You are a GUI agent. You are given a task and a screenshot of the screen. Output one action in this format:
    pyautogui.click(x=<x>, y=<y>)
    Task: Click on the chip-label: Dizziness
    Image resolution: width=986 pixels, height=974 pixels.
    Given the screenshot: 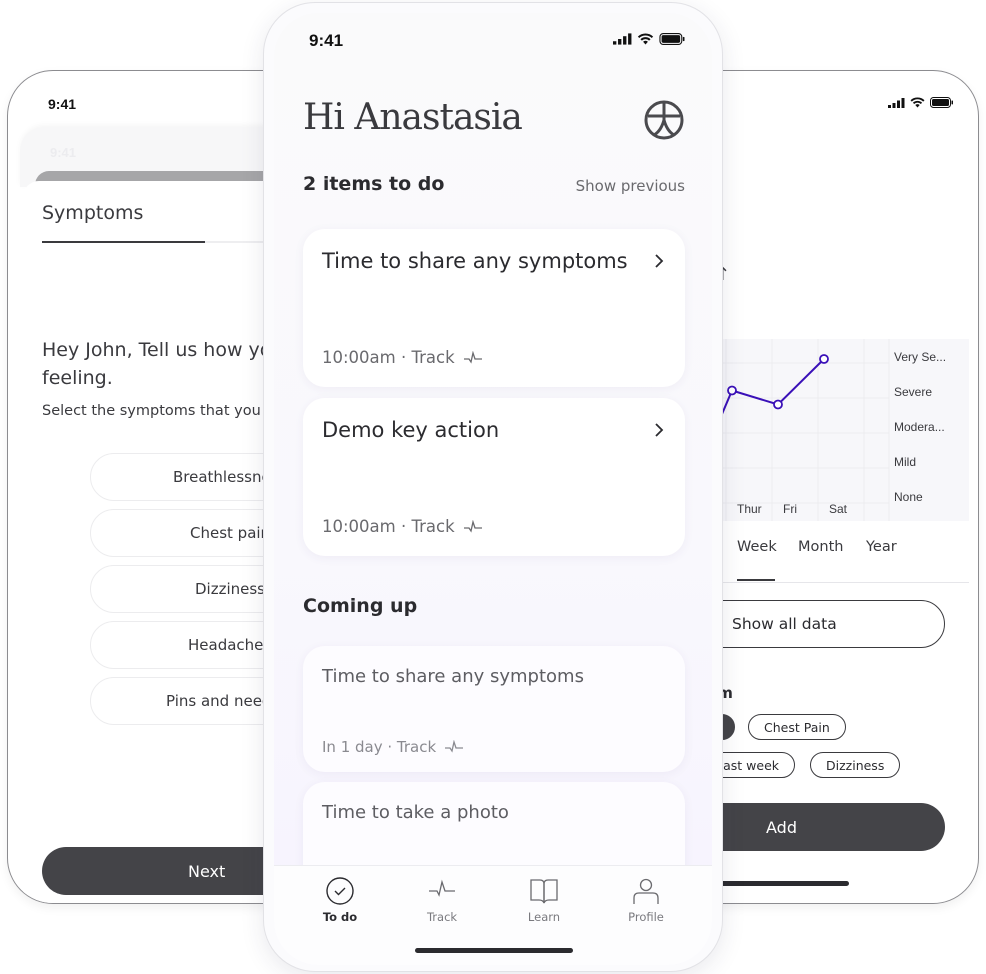 What is the action you would take?
    pyautogui.click(x=855, y=765)
    